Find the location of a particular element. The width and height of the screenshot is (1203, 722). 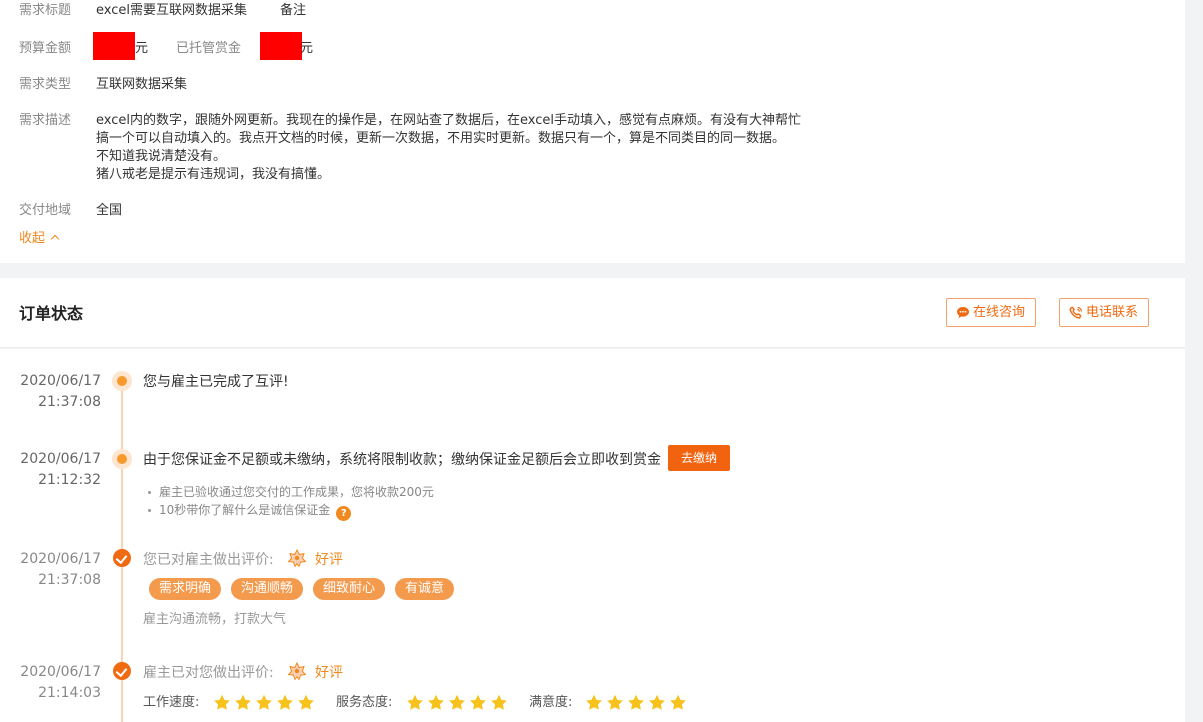

event-time: 21:12:32 is located at coordinates (69, 480).